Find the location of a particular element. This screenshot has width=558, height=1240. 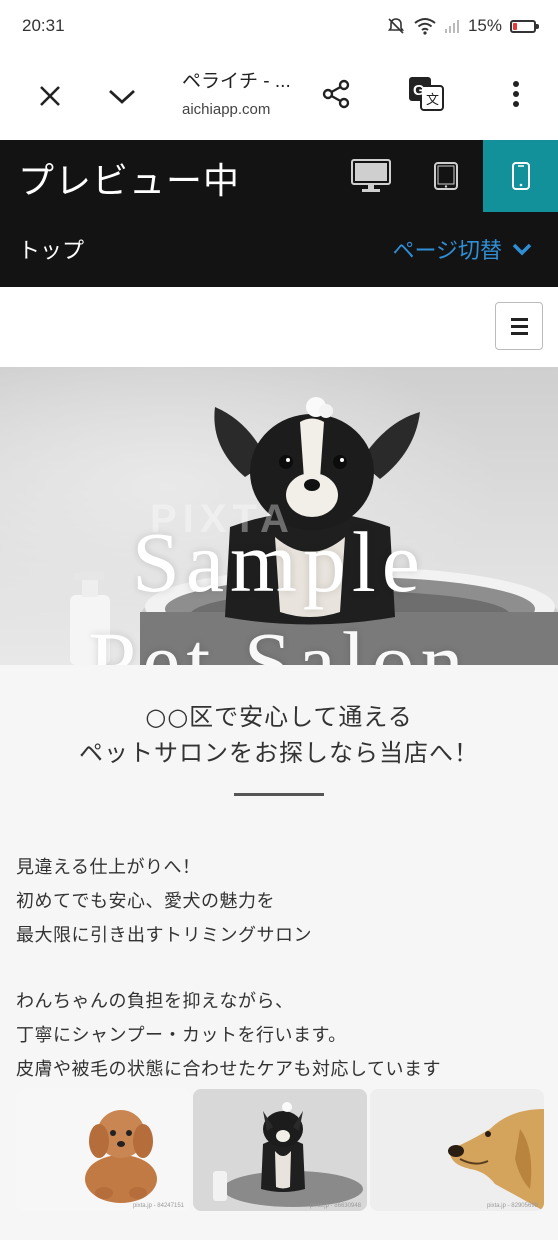

translate-button: G 文 is located at coordinates (426, 94).